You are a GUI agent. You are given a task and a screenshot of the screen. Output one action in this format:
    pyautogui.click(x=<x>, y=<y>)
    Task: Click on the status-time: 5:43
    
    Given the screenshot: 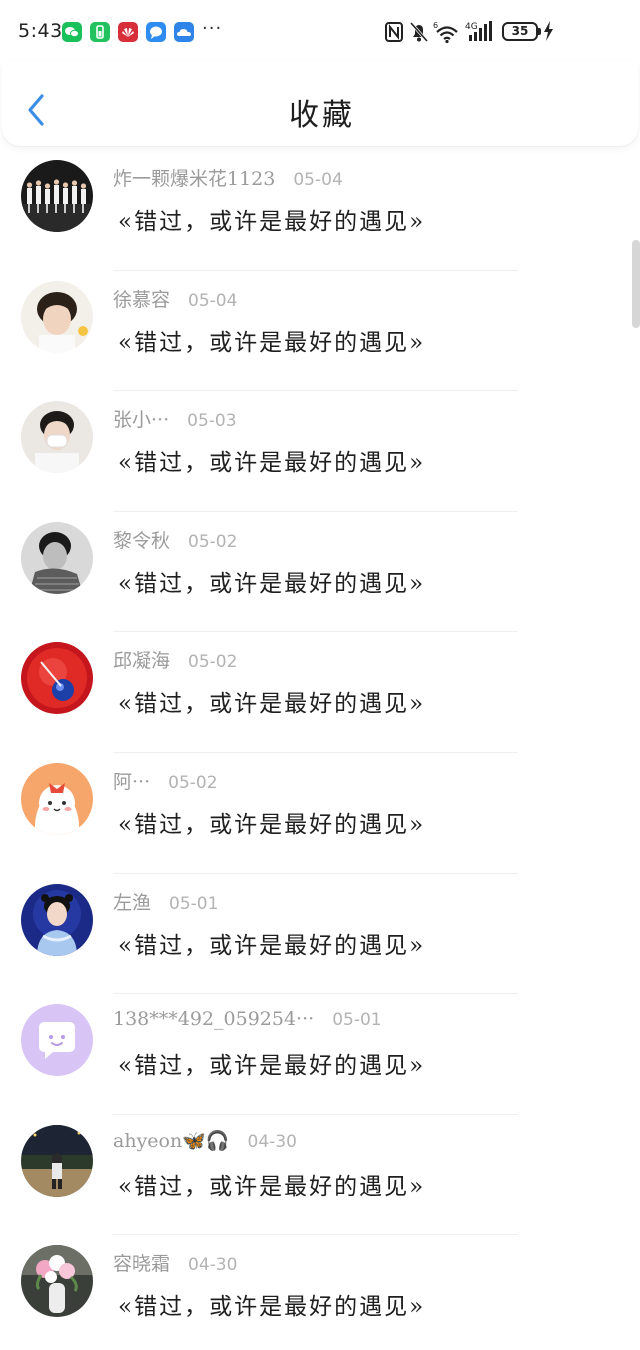 What is the action you would take?
    pyautogui.click(x=40, y=31)
    